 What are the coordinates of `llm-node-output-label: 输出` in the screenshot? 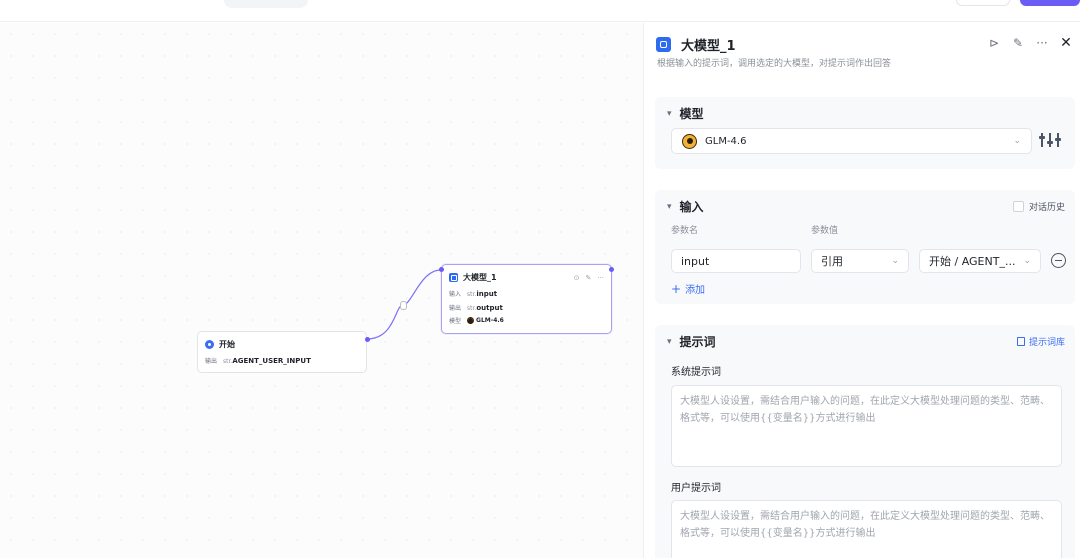 It's located at (455, 308).